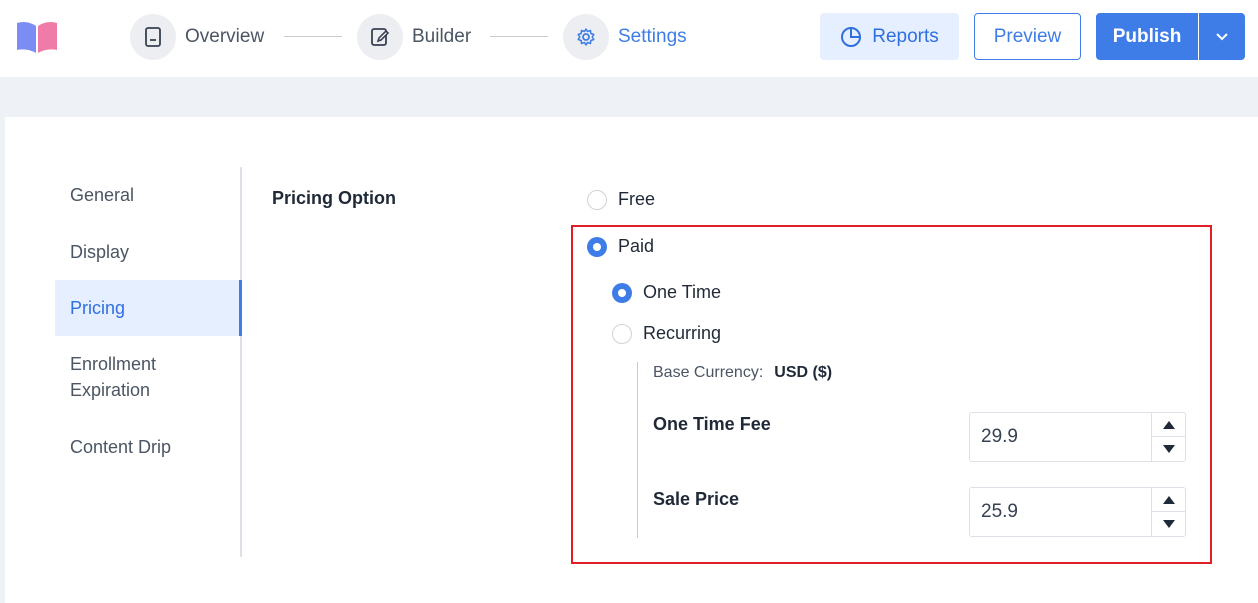 The image size is (1258, 603). I want to click on step-builder: Builder, so click(414, 37).